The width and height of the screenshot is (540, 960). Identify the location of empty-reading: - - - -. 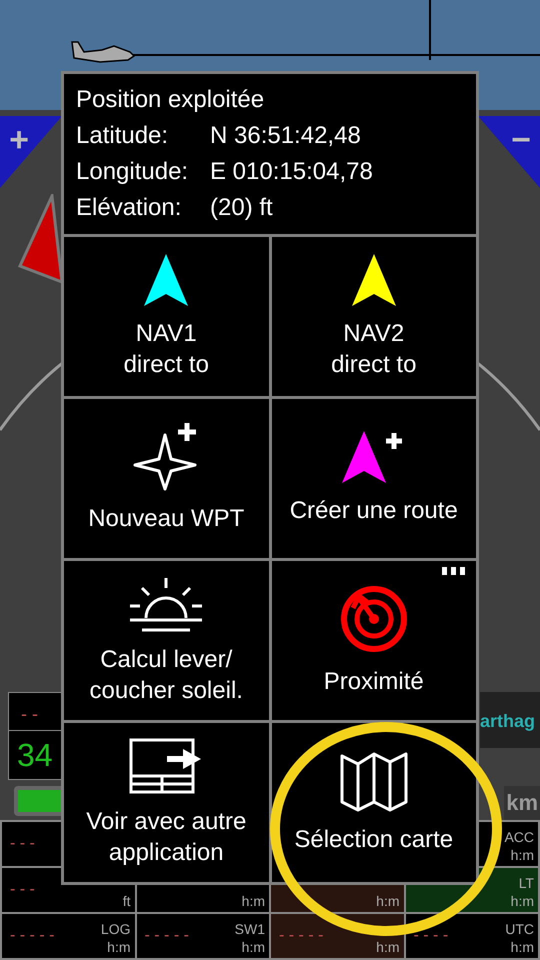
(431, 936).